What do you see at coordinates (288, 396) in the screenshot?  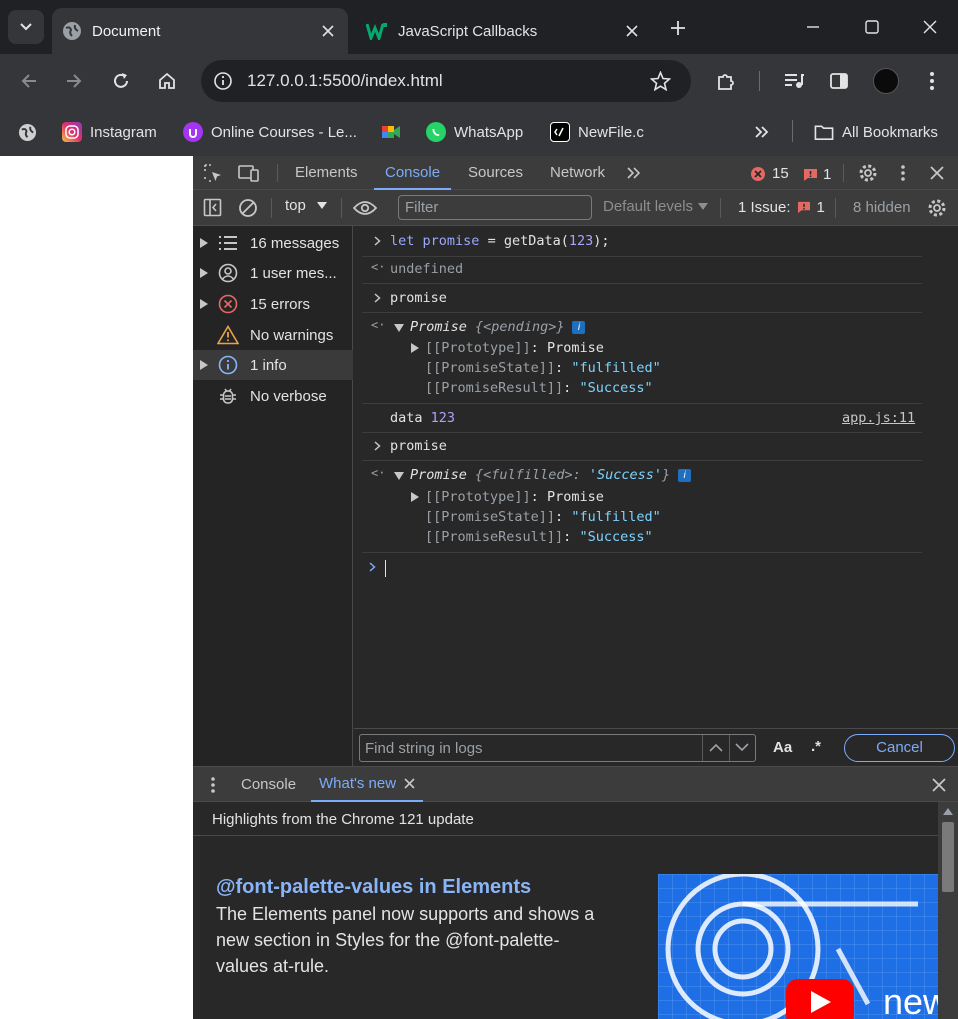 I see `sidebar-item-label: No verbose` at bounding box center [288, 396].